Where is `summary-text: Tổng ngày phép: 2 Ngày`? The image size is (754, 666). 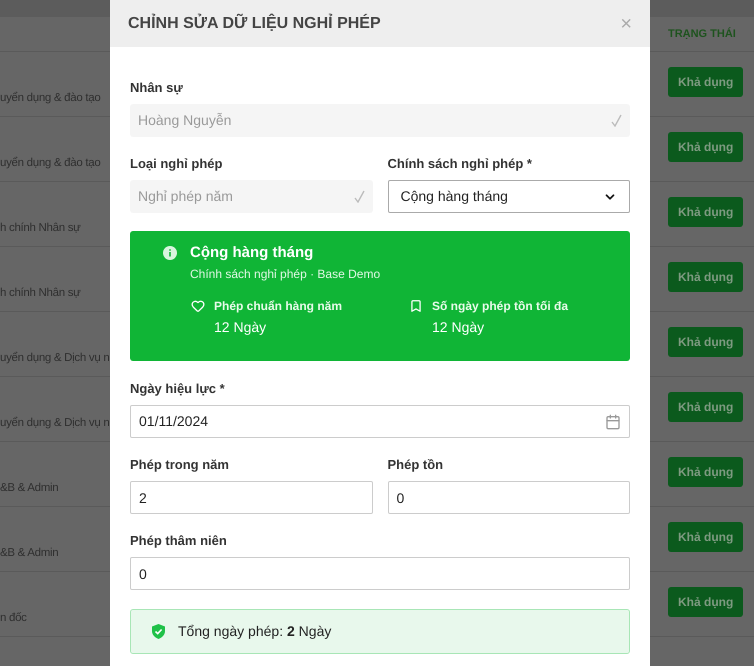 summary-text: Tổng ngày phép: 2 Ngày is located at coordinates (255, 631).